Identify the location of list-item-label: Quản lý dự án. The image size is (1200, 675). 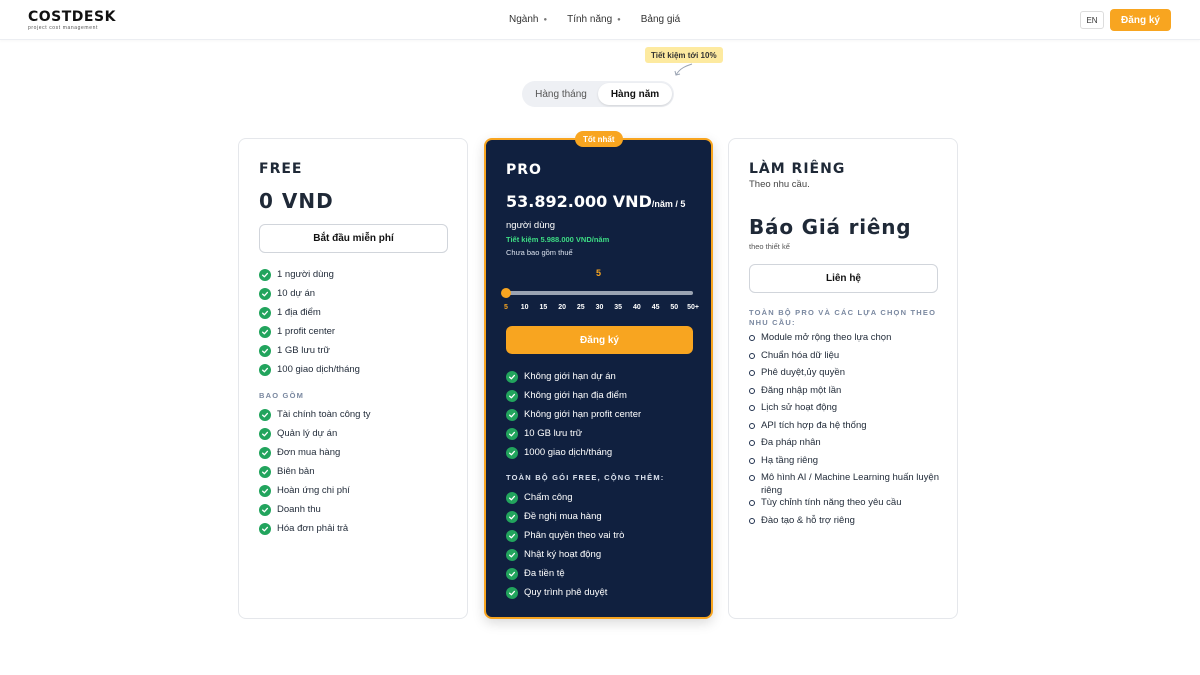
(307, 433).